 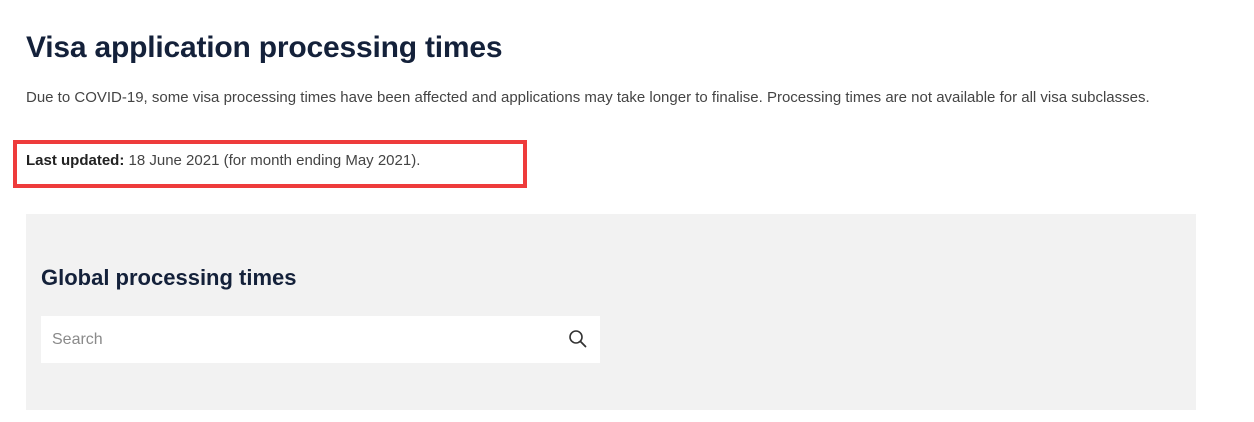 I want to click on page-title: Visa application processing times, so click(x=264, y=47).